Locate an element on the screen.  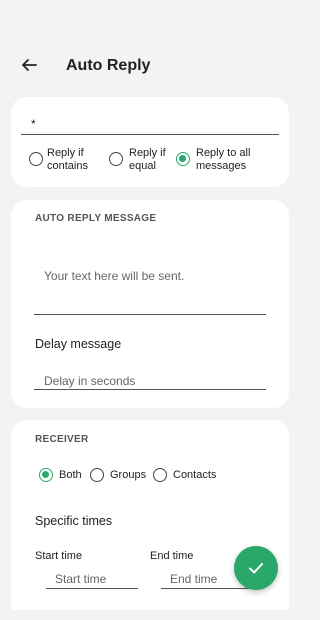
app-bar: Auto Reply is located at coordinates (150, 65).